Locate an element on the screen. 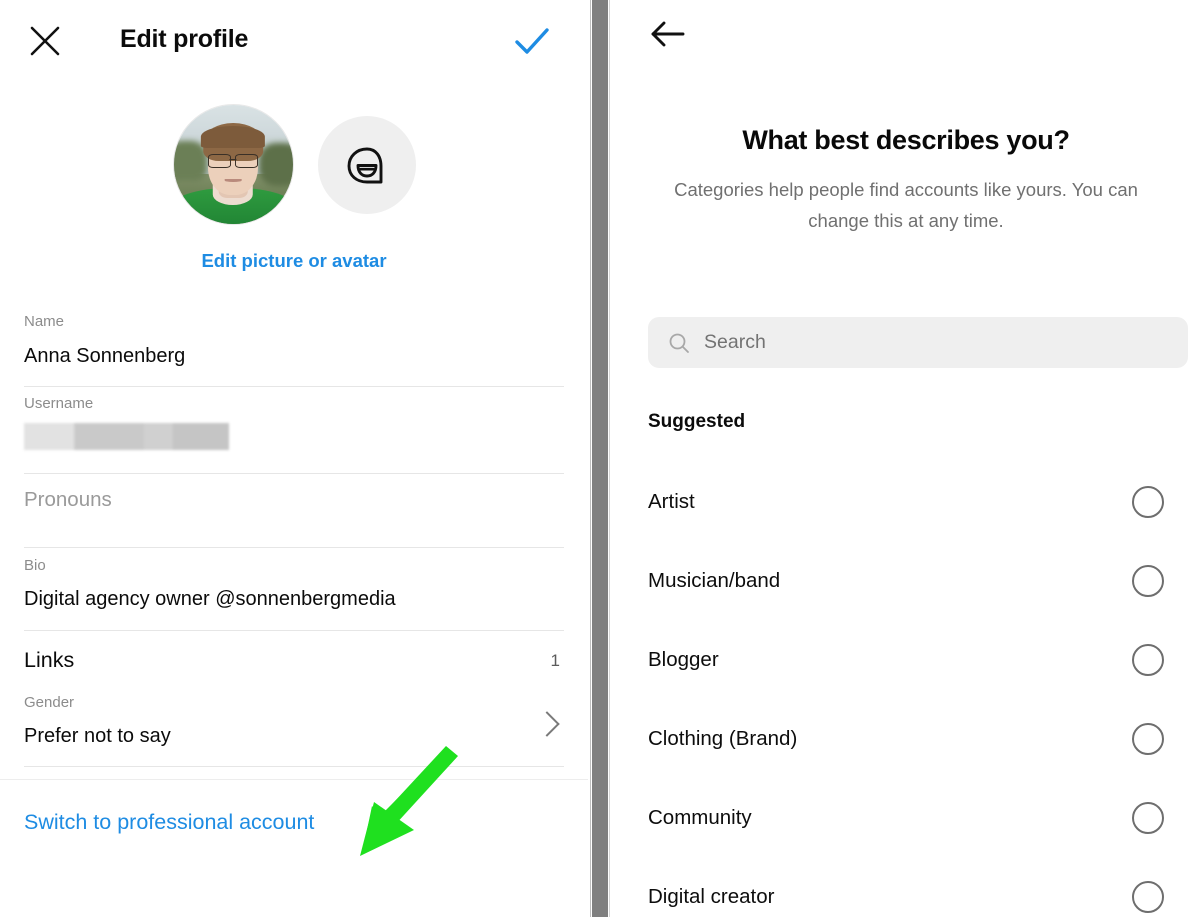  panel-divider is located at coordinates (600, 458).